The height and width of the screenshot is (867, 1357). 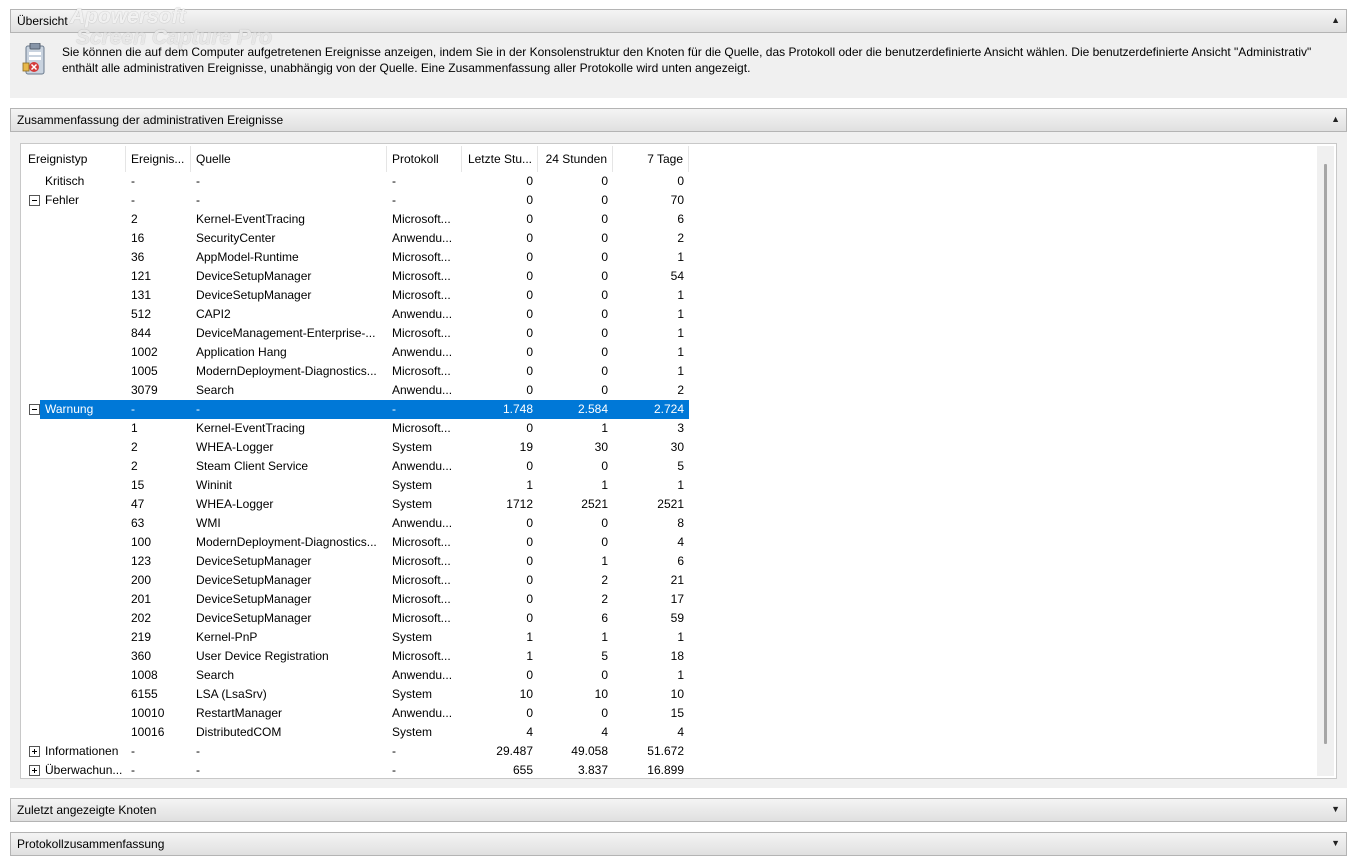 What do you see at coordinates (356, 618) in the screenshot?
I see `table-row: 202 DeviceSetupManager Microsoft... 0 6 59` at bounding box center [356, 618].